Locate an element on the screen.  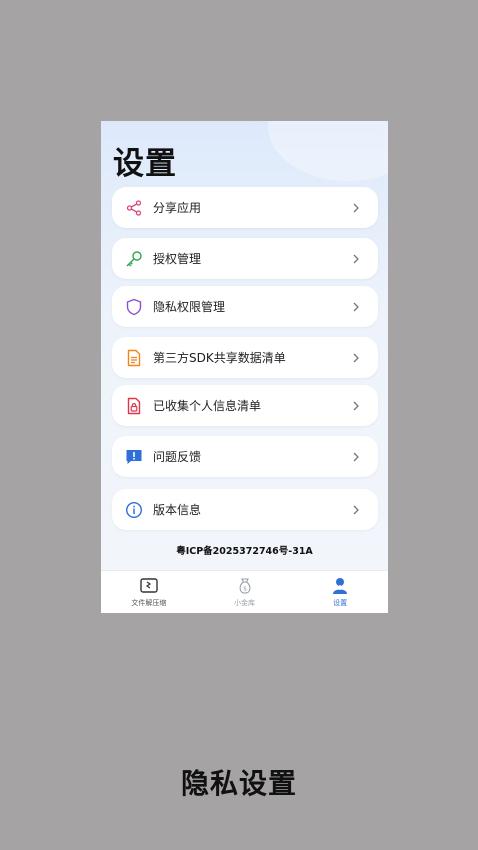
menu-item-label: 第三方SDK共享数据清单 is located at coordinates (219, 358).